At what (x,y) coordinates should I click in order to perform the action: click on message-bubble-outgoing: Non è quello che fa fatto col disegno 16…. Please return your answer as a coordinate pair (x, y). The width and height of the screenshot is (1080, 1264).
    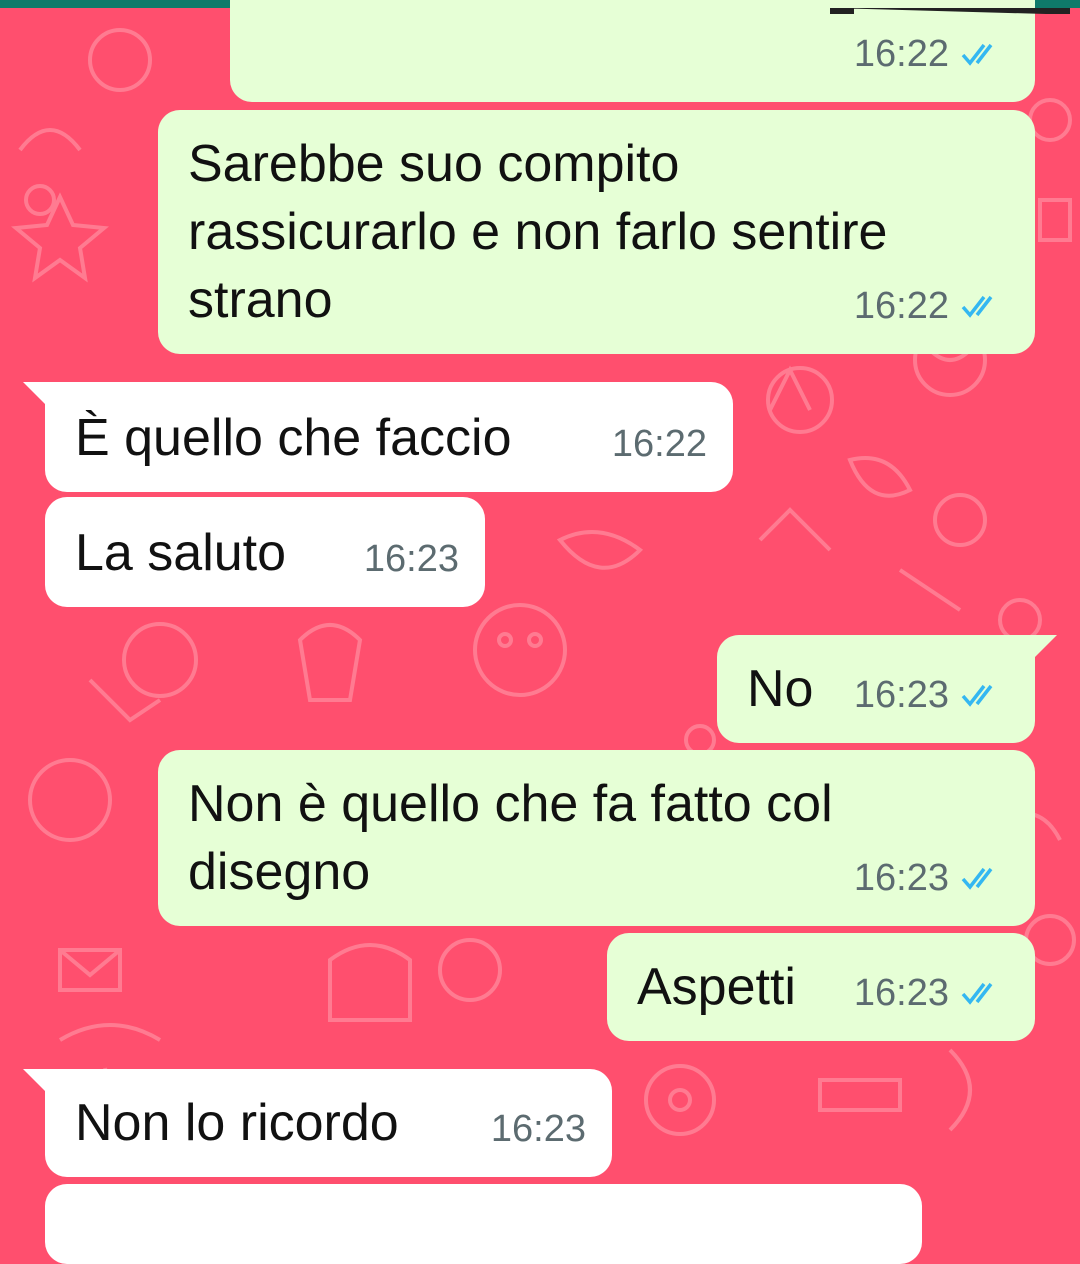
    Looking at the image, I should click on (596, 838).